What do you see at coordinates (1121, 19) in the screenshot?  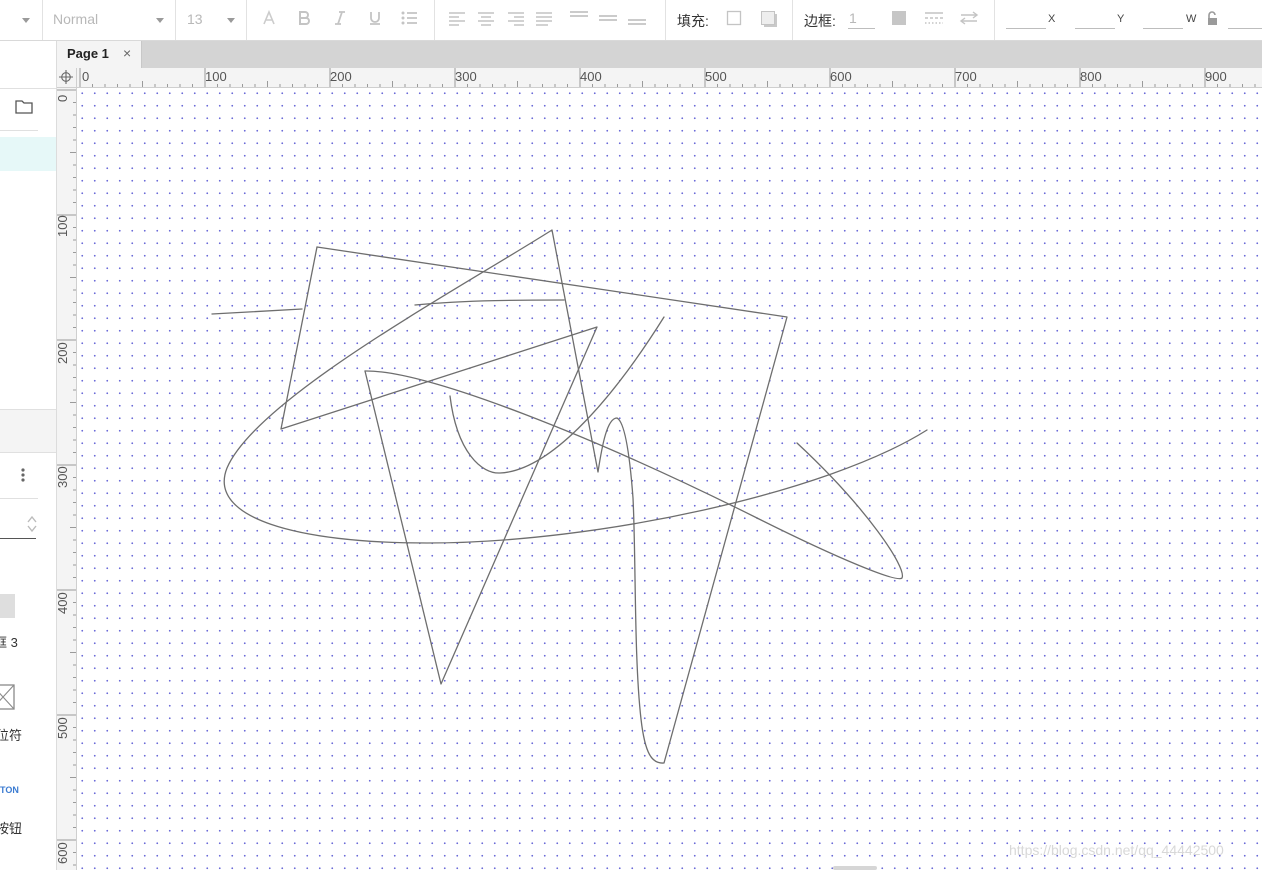 I see `y-label: Y` at bounding box center [1121, 19].